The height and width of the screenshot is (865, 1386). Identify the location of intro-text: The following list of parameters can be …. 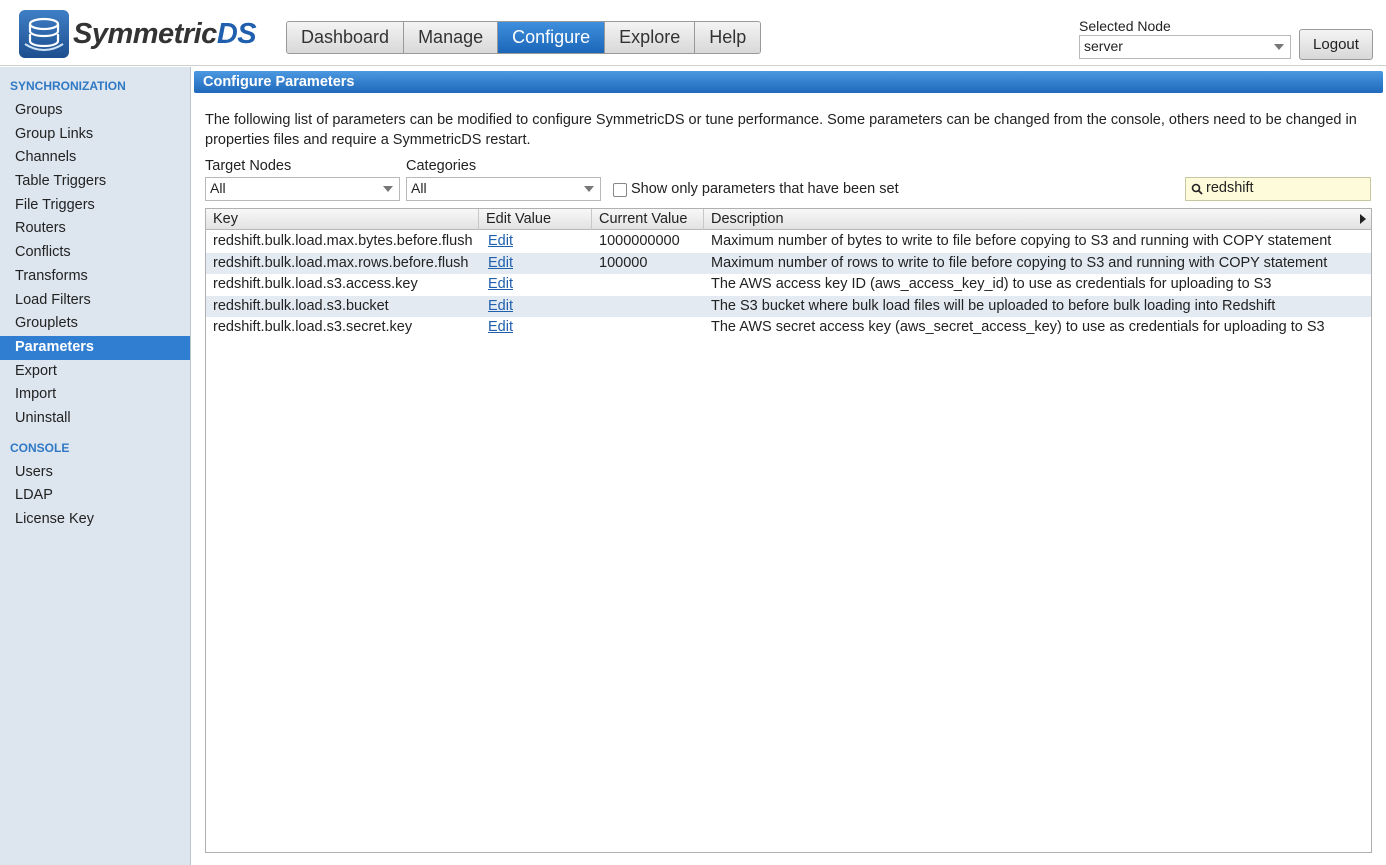
(781, 130).